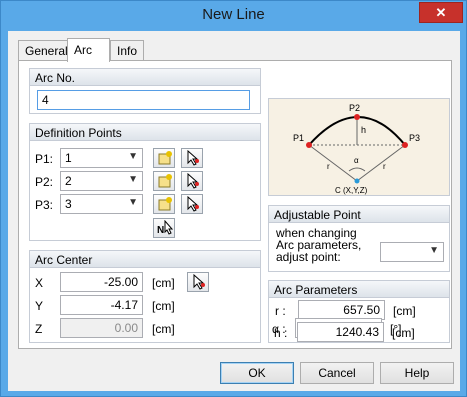  What do you see at coordinates (101, 282) in the screenshot?
I see `center-x-input: -25.00` at bounding box center [101, 282].